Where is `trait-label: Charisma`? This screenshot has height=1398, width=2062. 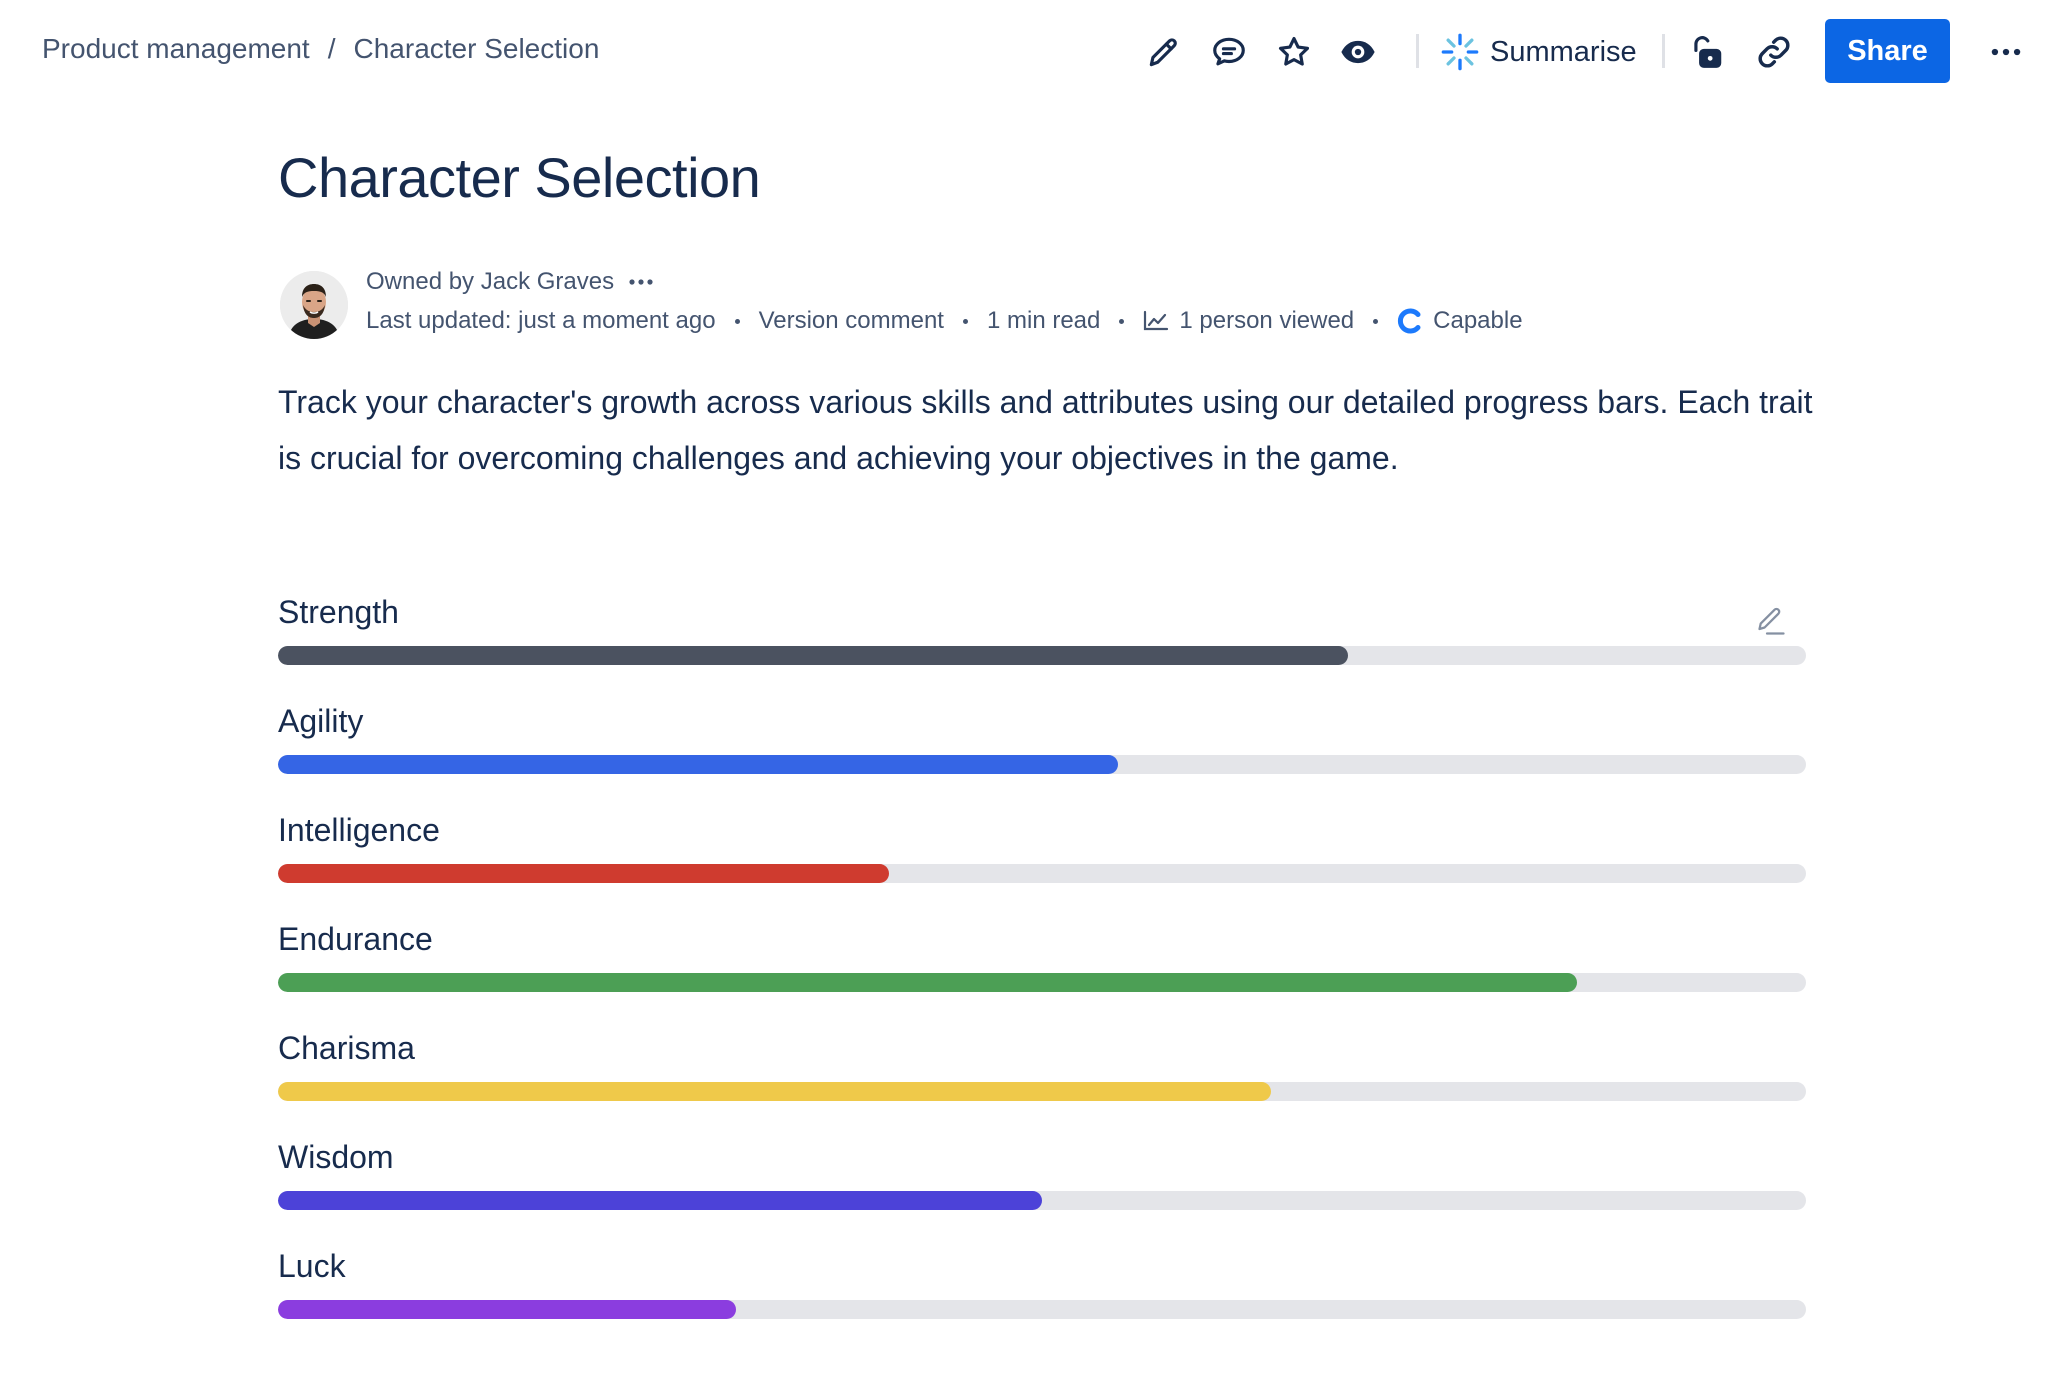
trait-label: Charisma is located at coordinates (346, 1048).